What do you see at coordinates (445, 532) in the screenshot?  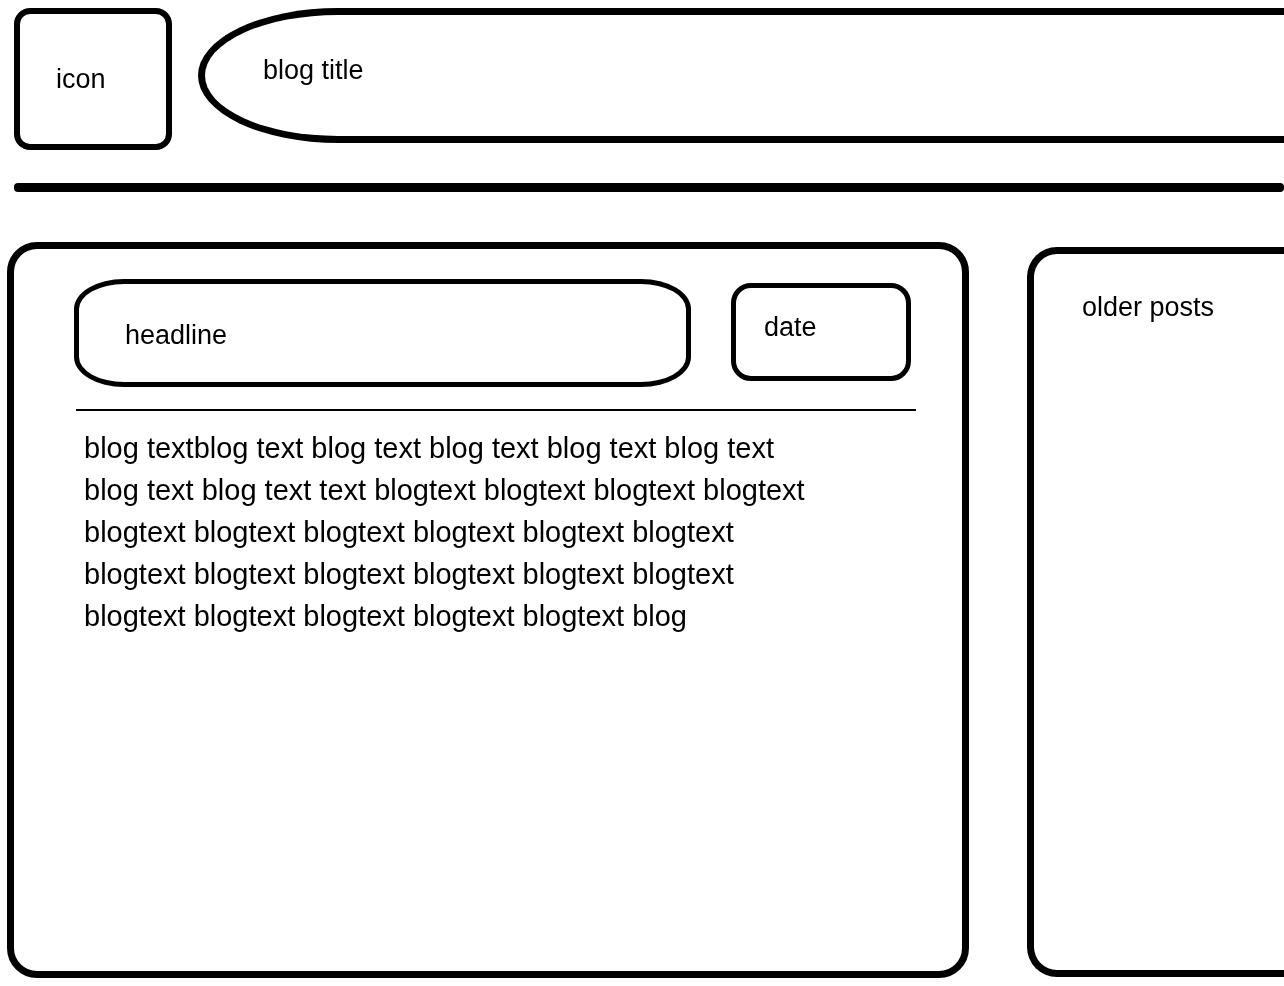 I see `blog-text: blog textblog text blog text blog text blog text blog text blog text blog text text blogtext blogtext blogtext blogtext blogtext blogtext blogtext blogtext blogtext blogtext blogtext blogtext blogtext blogtext blogtext blogtext blogtext blogtext blogtext blogtext blogtext blog` at bounding box center [445, 532].